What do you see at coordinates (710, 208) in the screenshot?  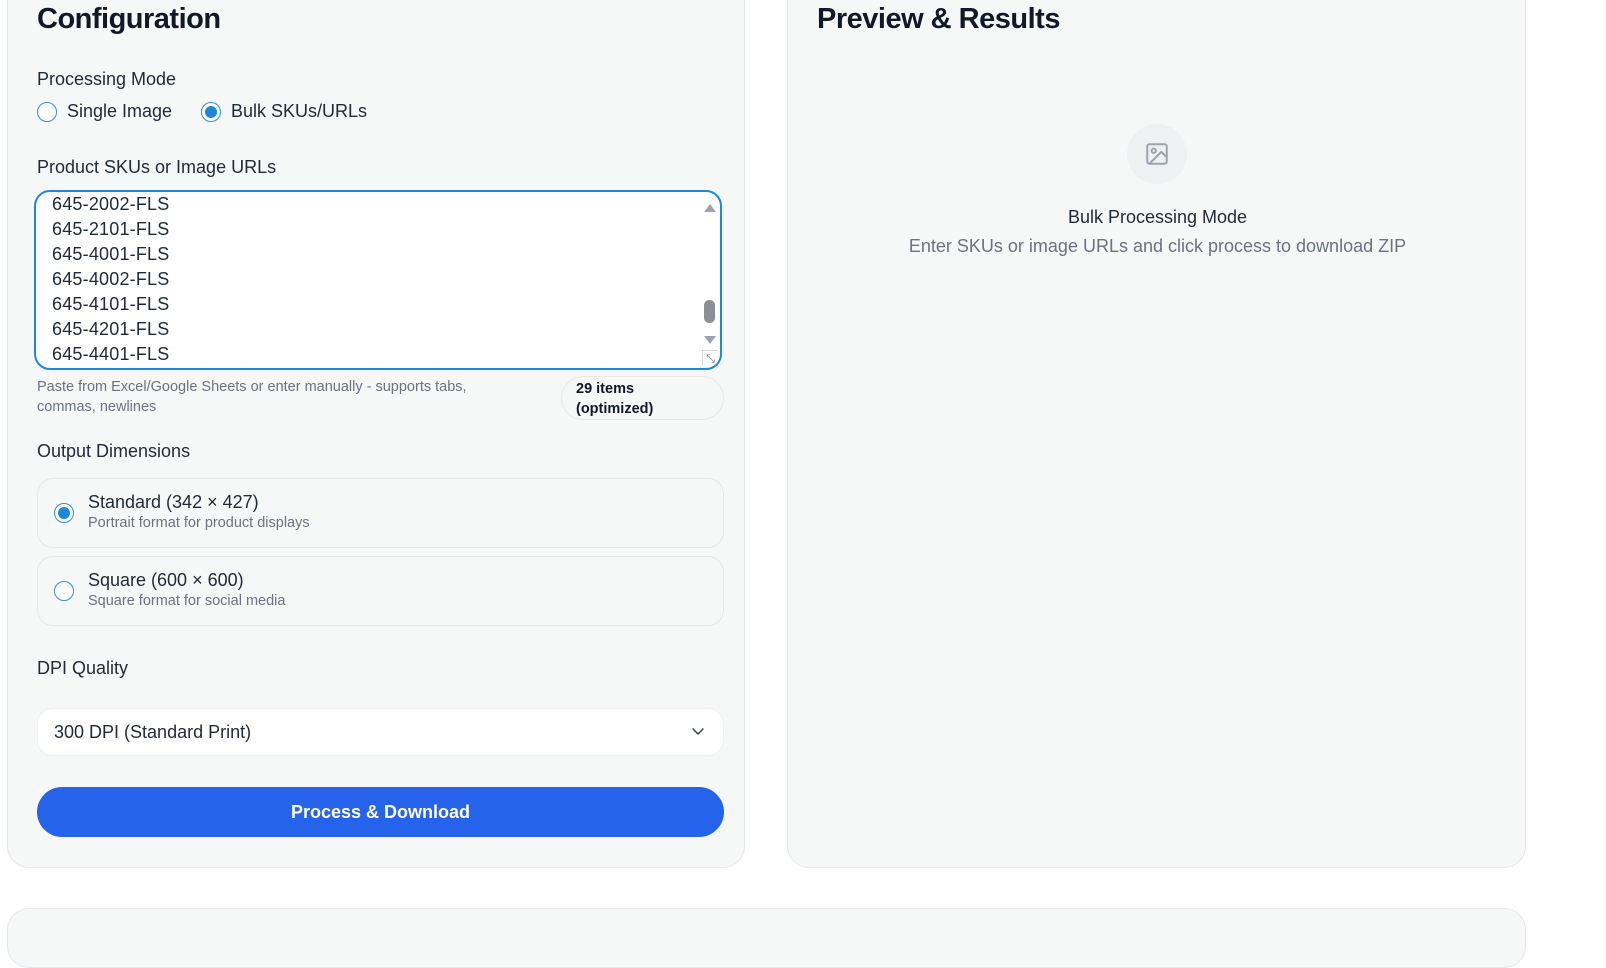 I see `scroll-up-arrow-icon` at bounding box center [710, 208].